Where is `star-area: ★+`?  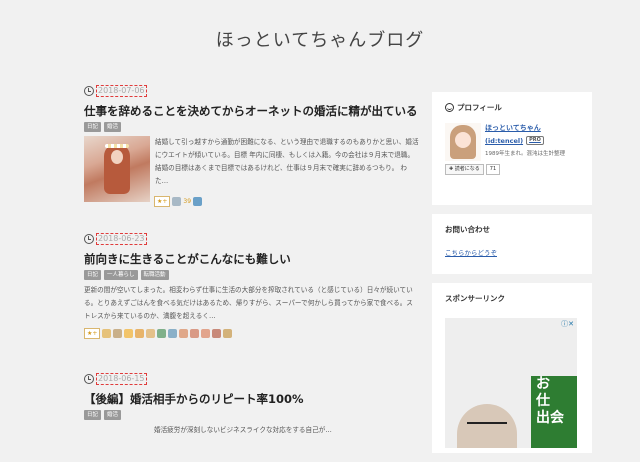
star-area: ★+ is located at coordinates (251, 333).